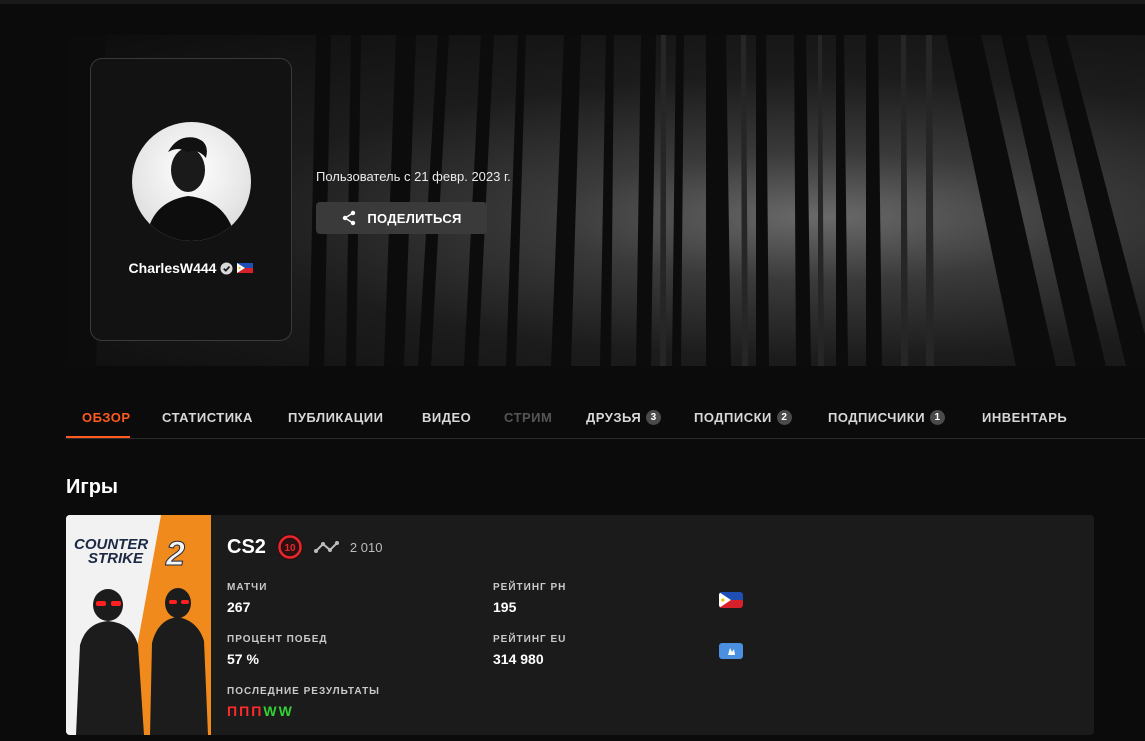 This screenshot has width=1145, height=741. Describe the element at coordinates (733, 417) in the screenshot. I see `tab-subscriptions-label: ПОДПИСКИ` at that location.